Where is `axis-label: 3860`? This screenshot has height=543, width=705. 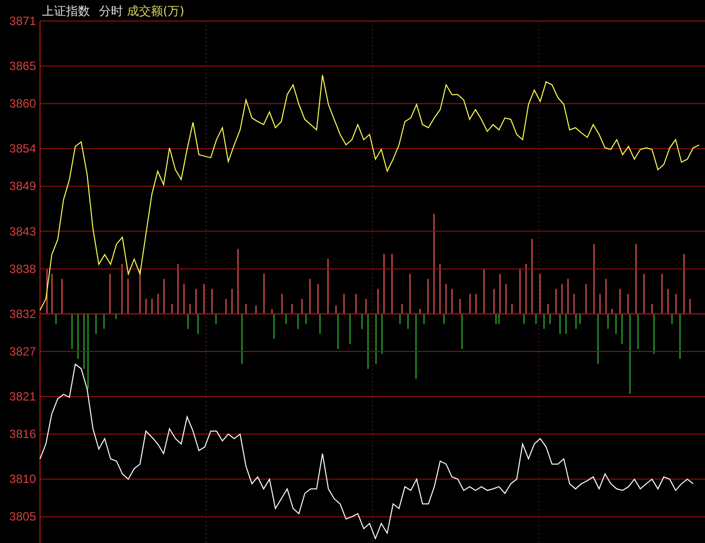 axis-label: 3860 is located at coordinates (22, 103).